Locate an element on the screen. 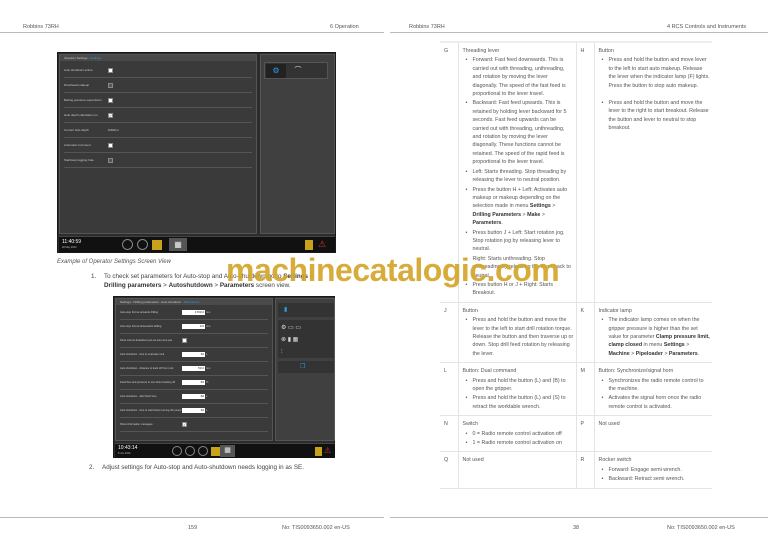 The height and width of the screenshot is (543, 768). panel-title: Operator Settings - Settings is located at coordinates (158, 58).